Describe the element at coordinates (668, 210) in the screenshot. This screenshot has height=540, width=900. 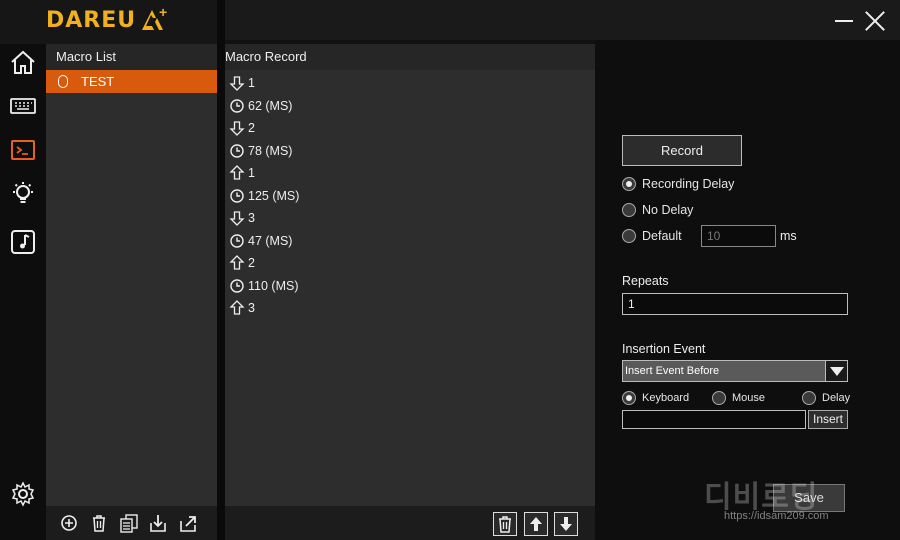
I see `no-delay-label: No Delay` at that location.